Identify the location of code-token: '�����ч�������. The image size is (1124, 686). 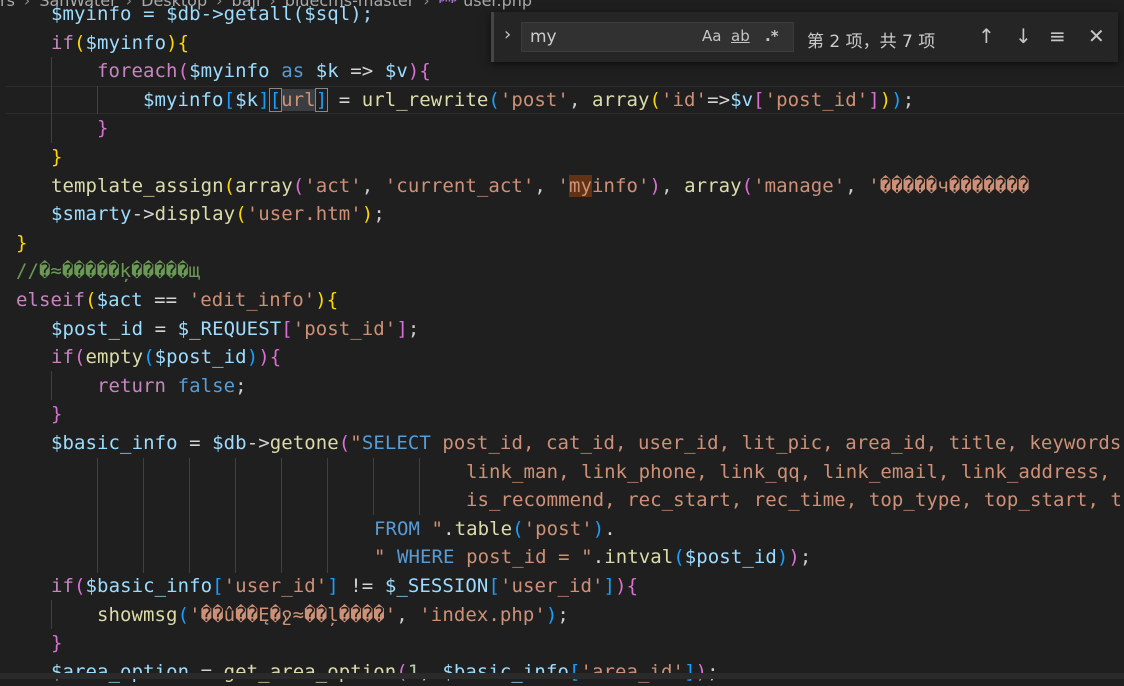
(949, 185).